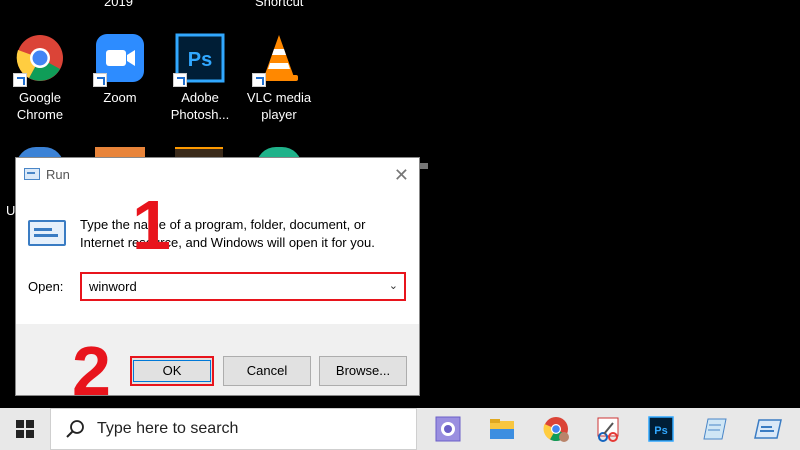 The height and width of the screenshot is (450, 800). Describe the element at coordinates (120, 97) in the screenshot. I see `icon-label: Zoom` at that location.